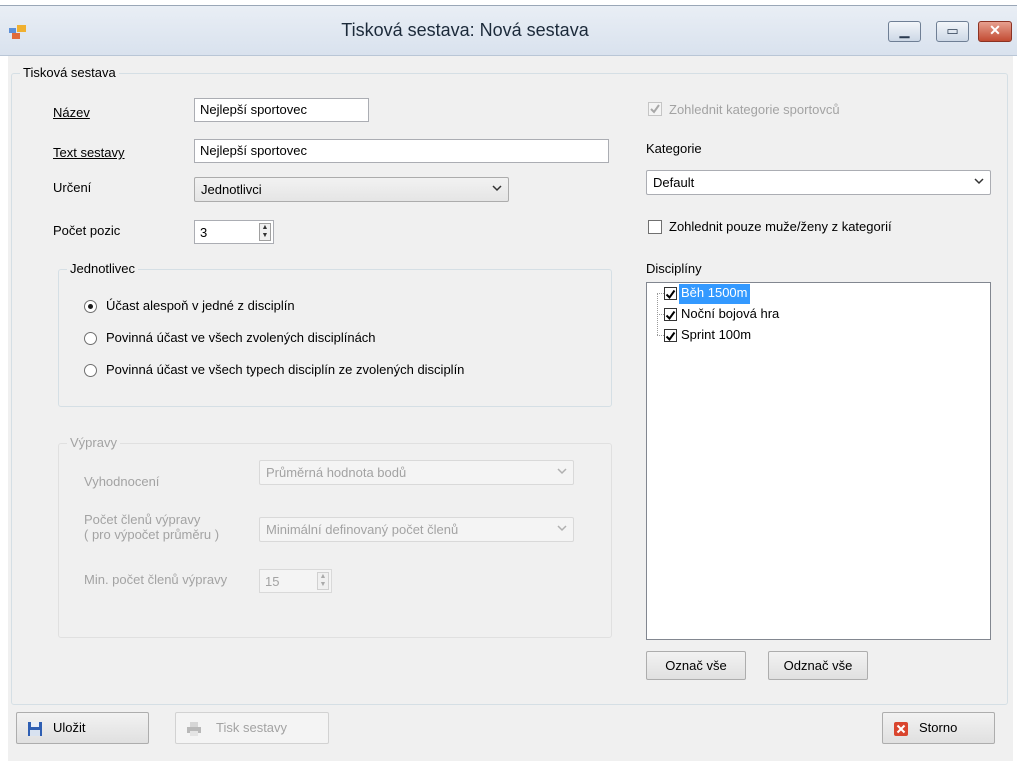 This screenshot has height=761, width=1017. Describe the element at coordinates (122, 481) in the screenshot. I see `vyhodnoceni-label: Vyhodnocení` at that location.